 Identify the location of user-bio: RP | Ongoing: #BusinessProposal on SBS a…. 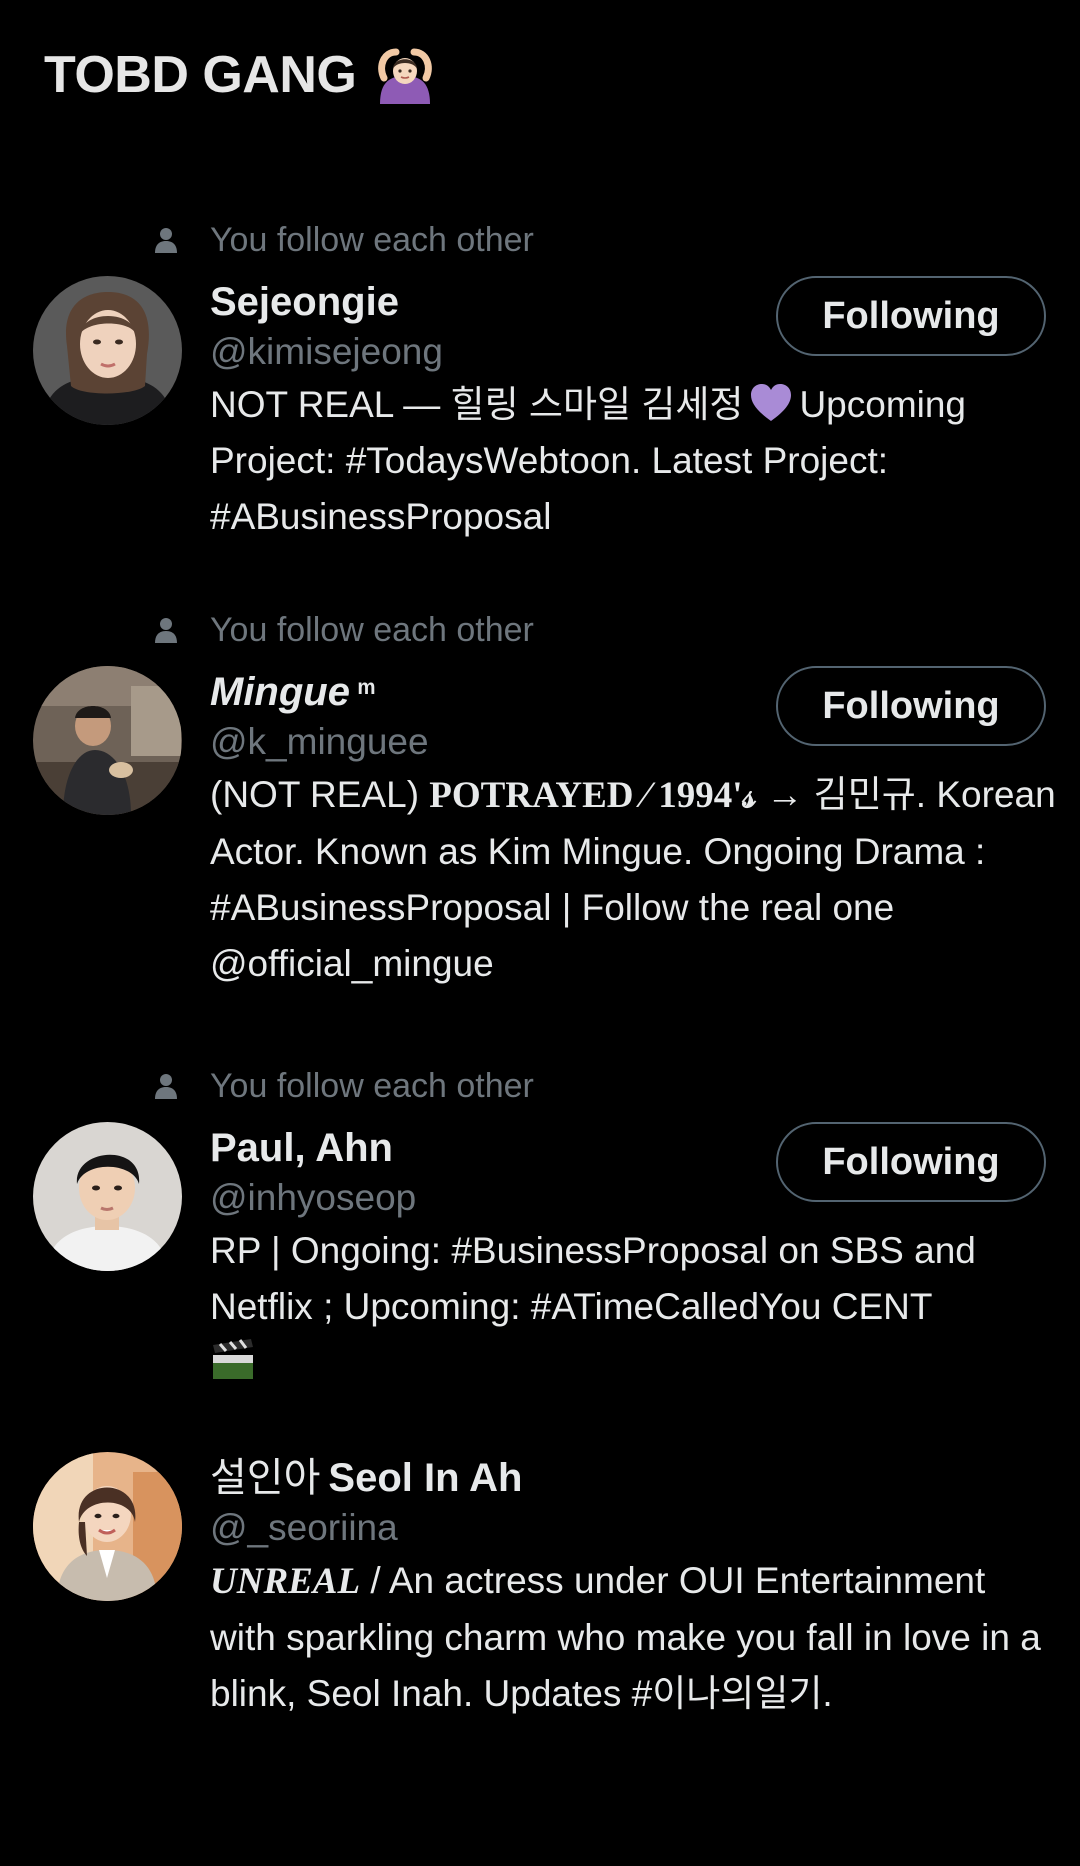
(635, 1307).